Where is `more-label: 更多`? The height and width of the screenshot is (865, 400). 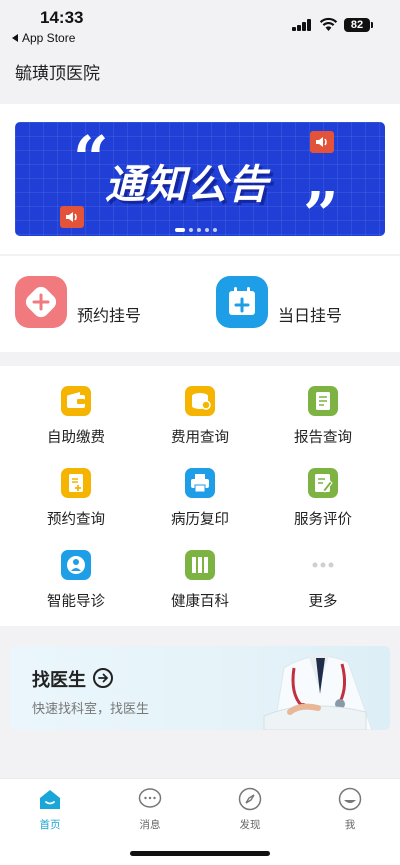 more-label: 更多 is located at coordinates (323, 602).